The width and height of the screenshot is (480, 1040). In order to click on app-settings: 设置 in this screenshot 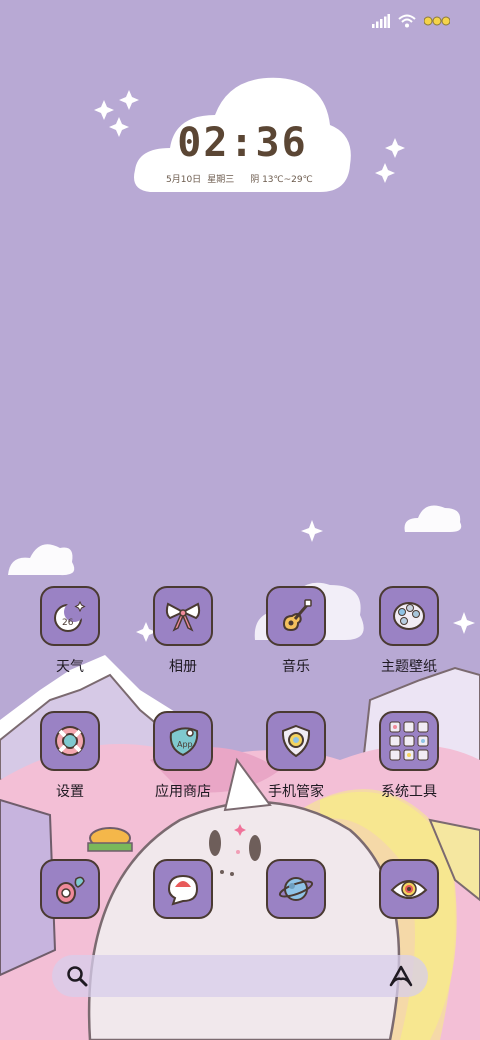, I will do `click(70, 756)`.